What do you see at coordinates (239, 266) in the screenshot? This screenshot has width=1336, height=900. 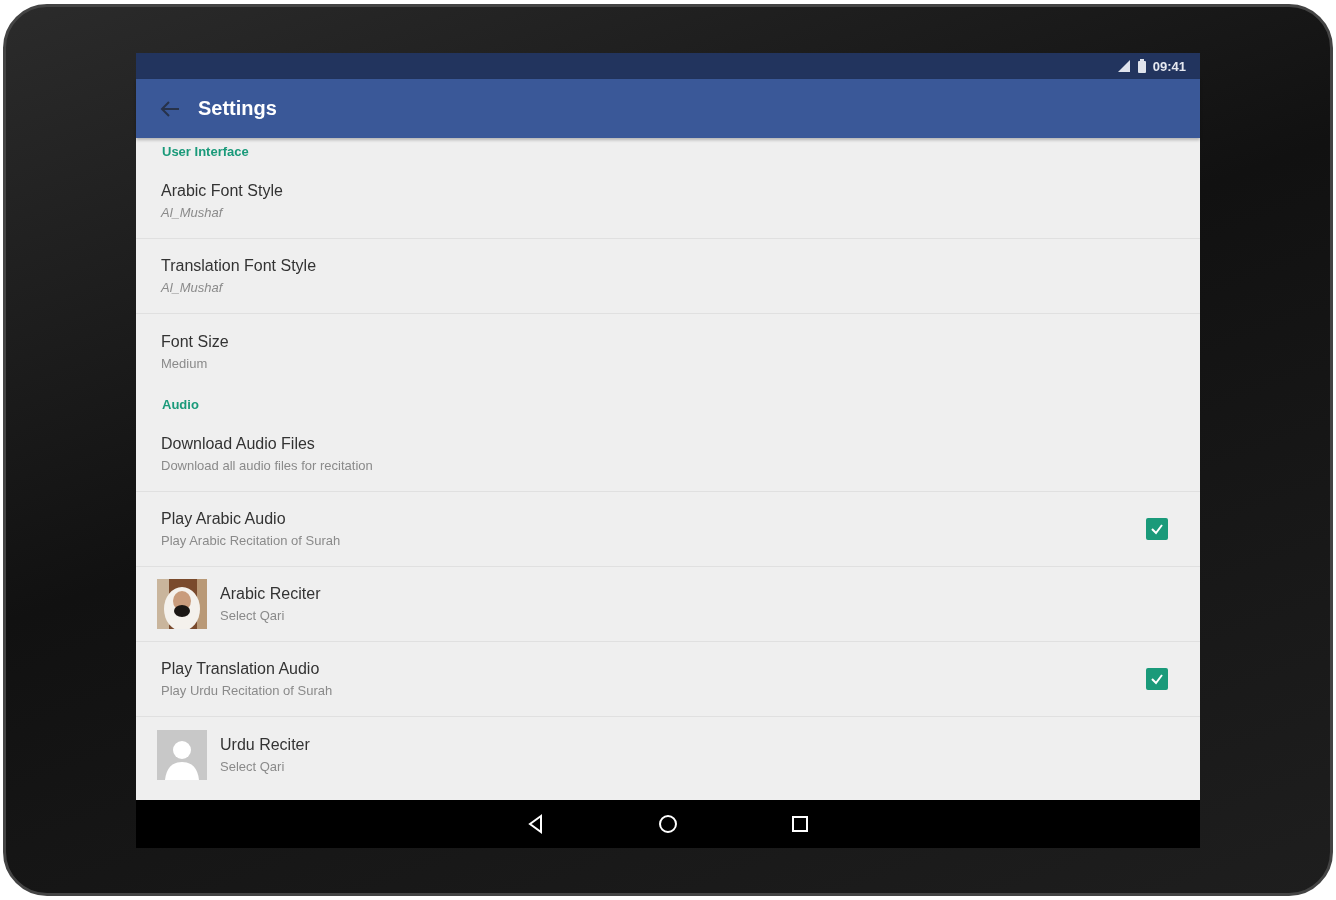 I see `item-title: Translation Font Style` at bounding box center [239, 266].